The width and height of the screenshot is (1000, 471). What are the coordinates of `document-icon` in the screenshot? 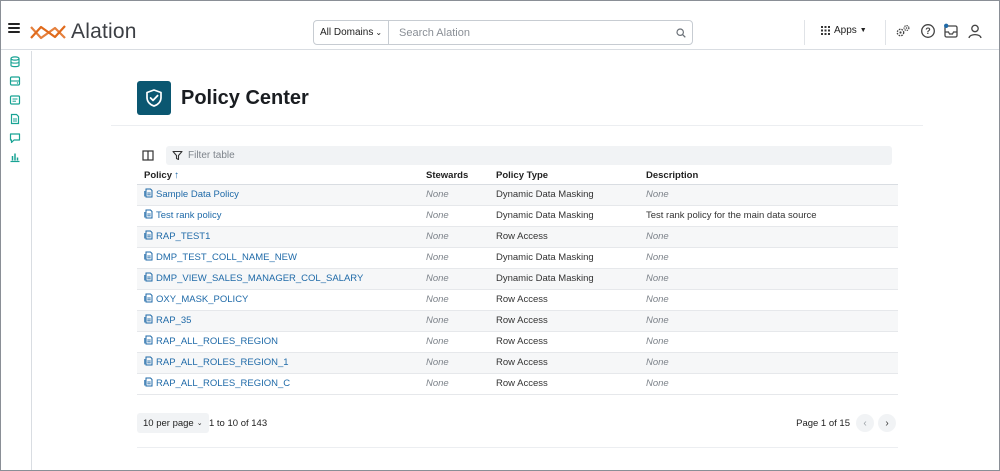 It's located at (15, 118).